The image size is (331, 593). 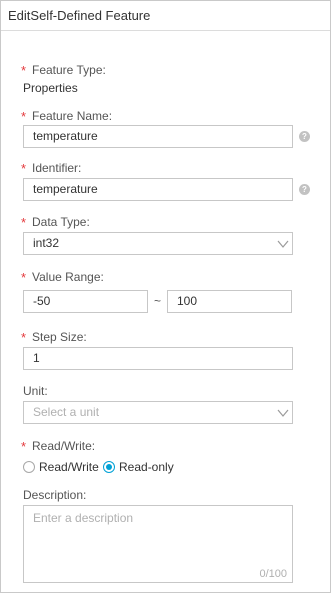 I want to click on data-type-select: int32, so click(x=158, y=243).